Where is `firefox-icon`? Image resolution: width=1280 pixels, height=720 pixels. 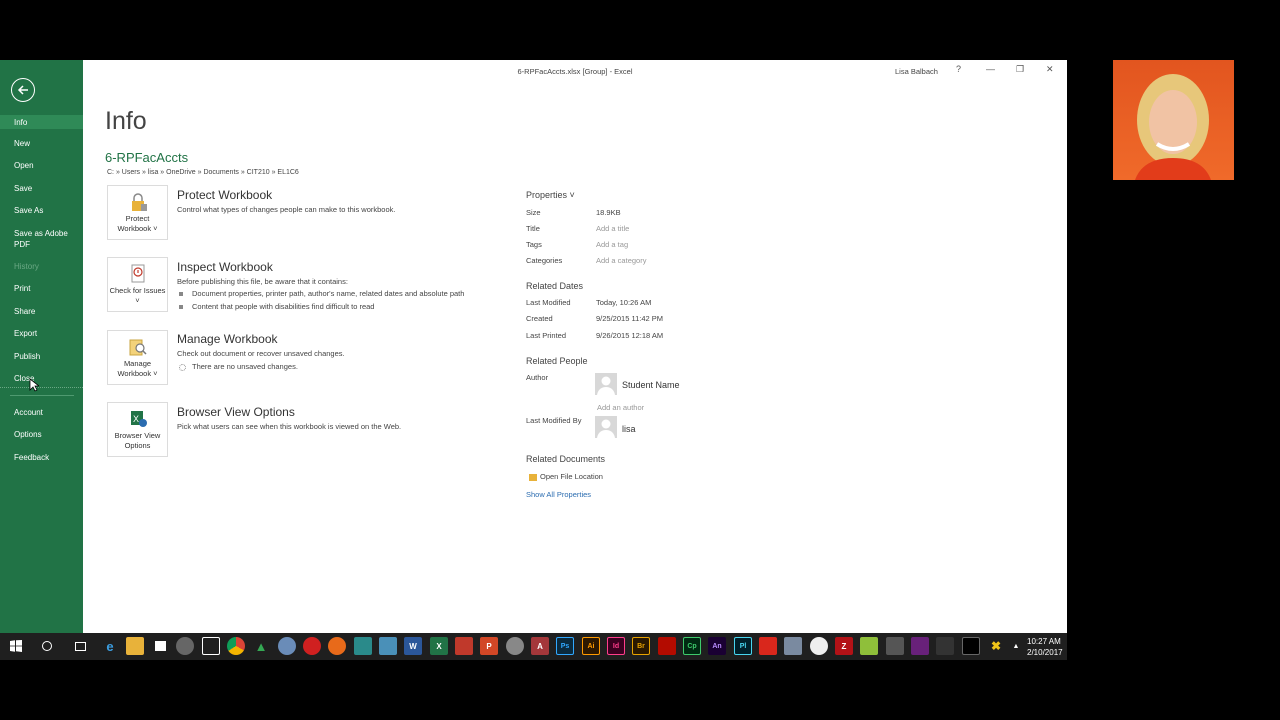 firefox-icon is located at coordinates (337, 646).